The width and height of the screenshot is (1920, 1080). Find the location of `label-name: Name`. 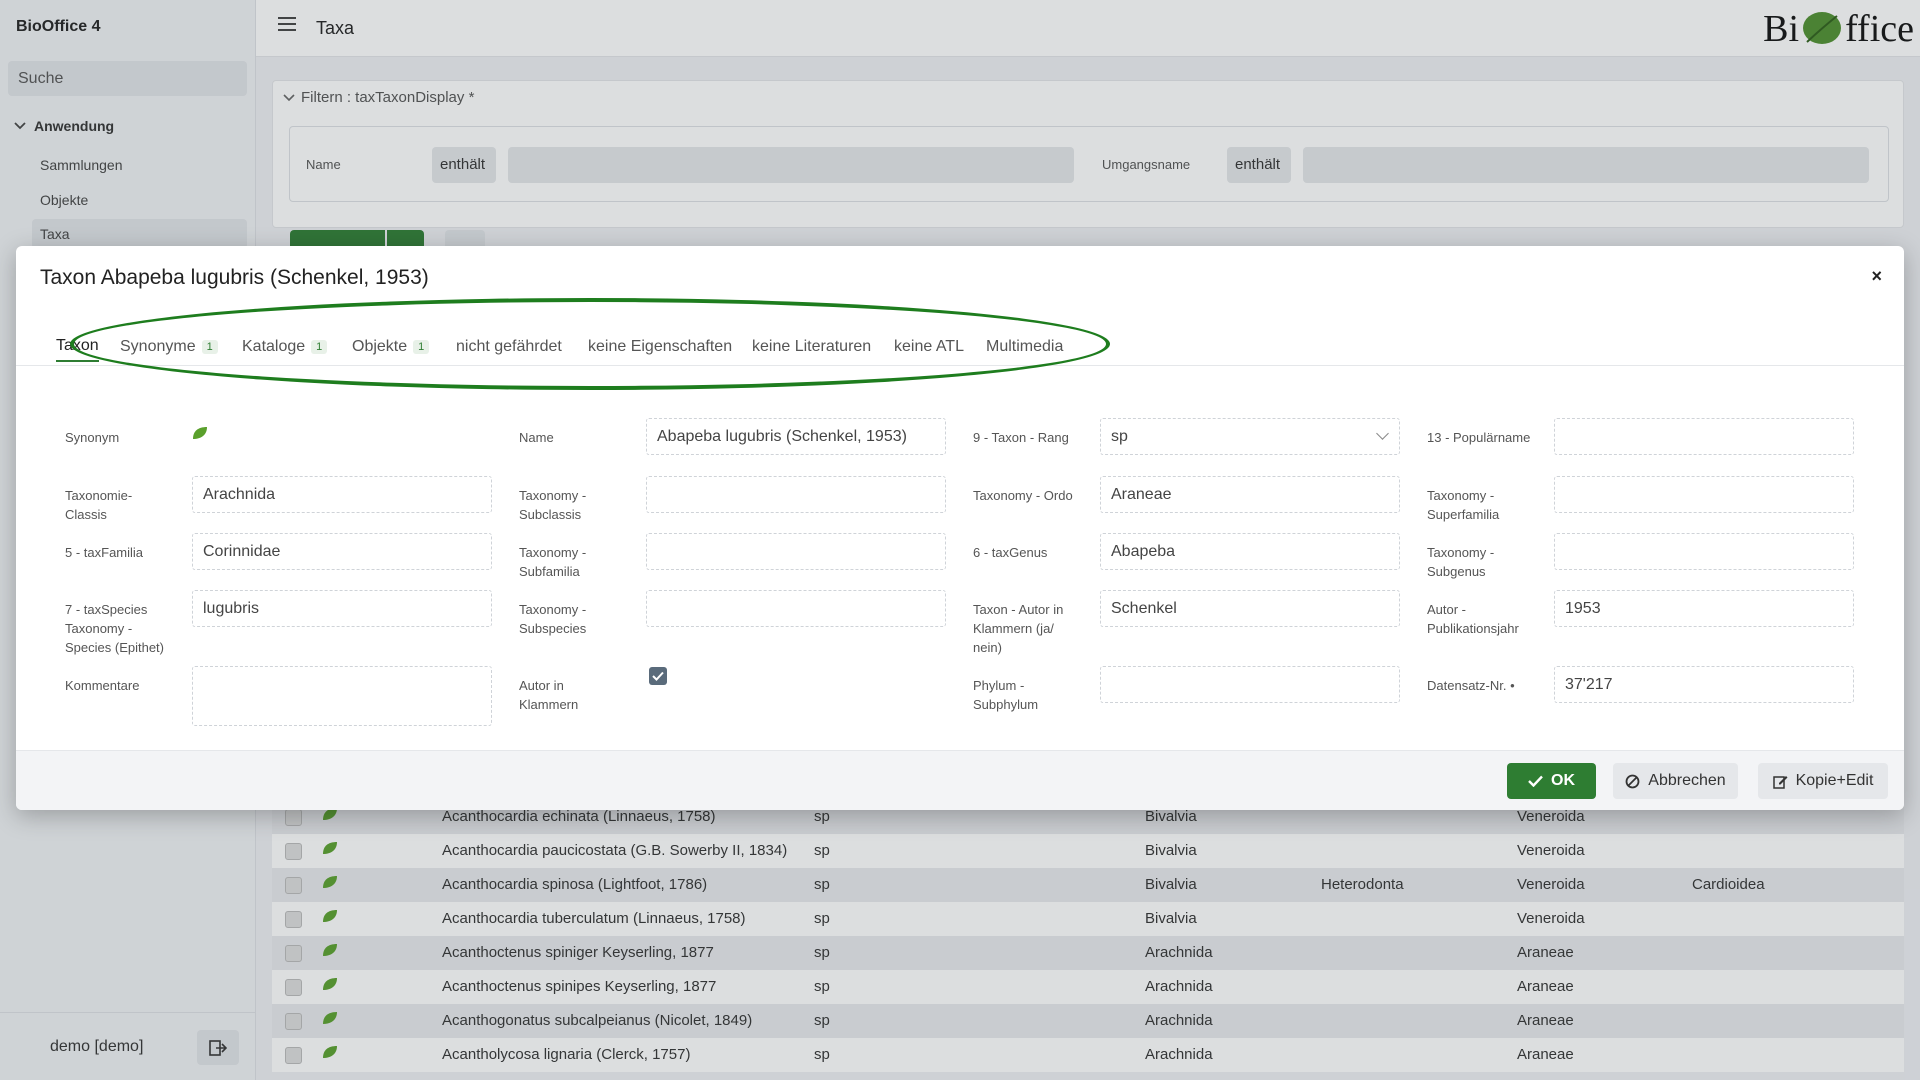

label-name: Name is located at coordinates (536, 437).